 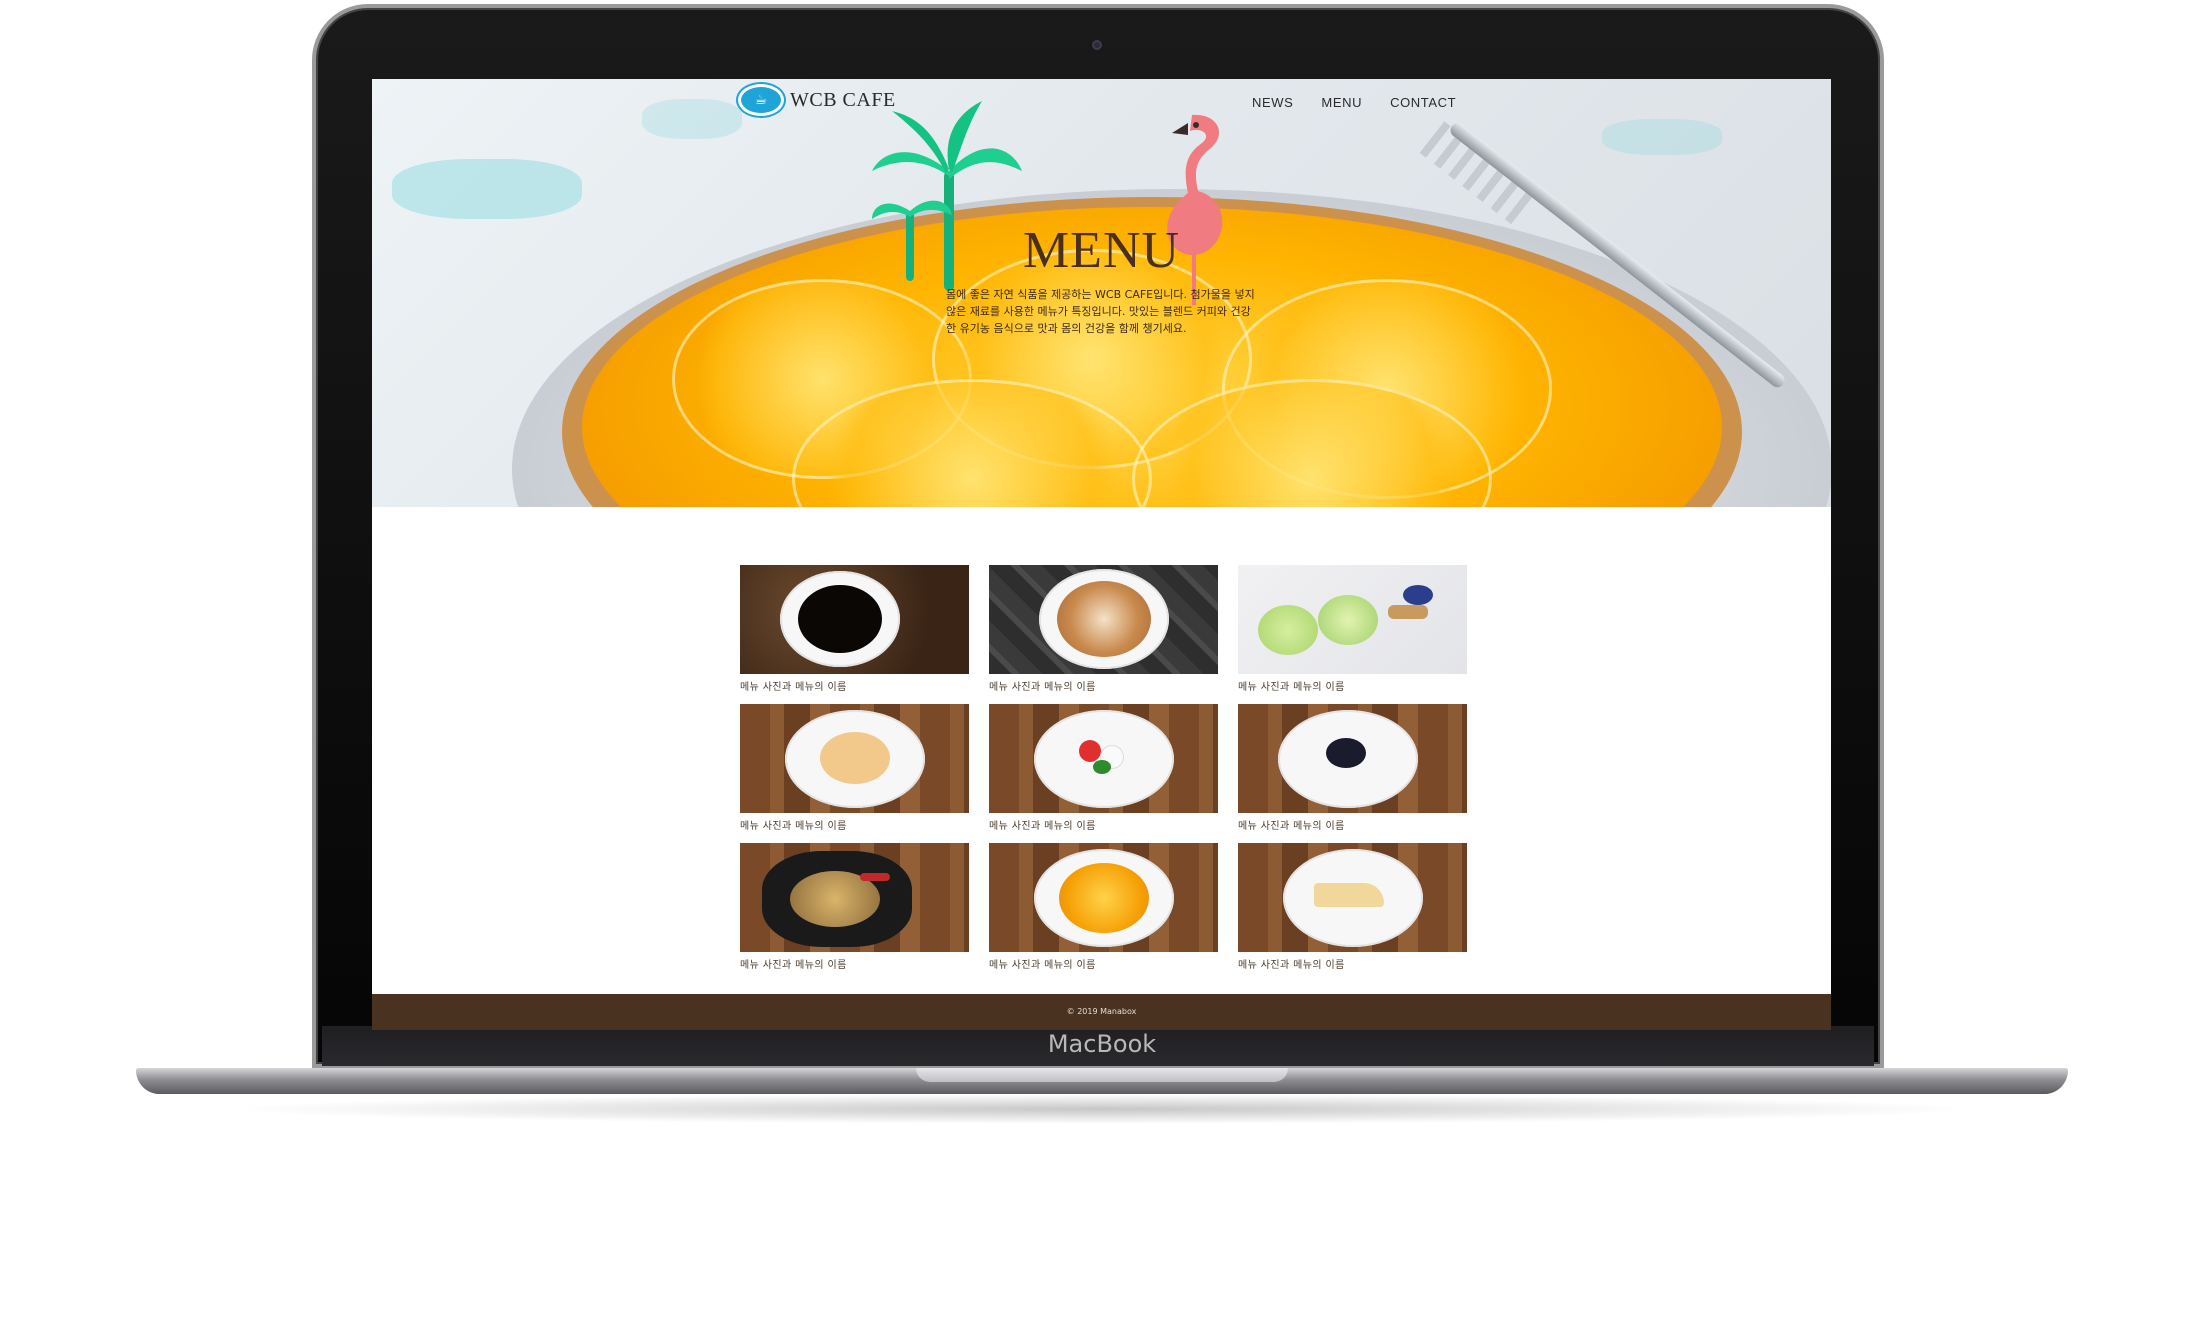 I want to click on site-logo: ☕ WCB CAFE, so click(x=817, y=100).